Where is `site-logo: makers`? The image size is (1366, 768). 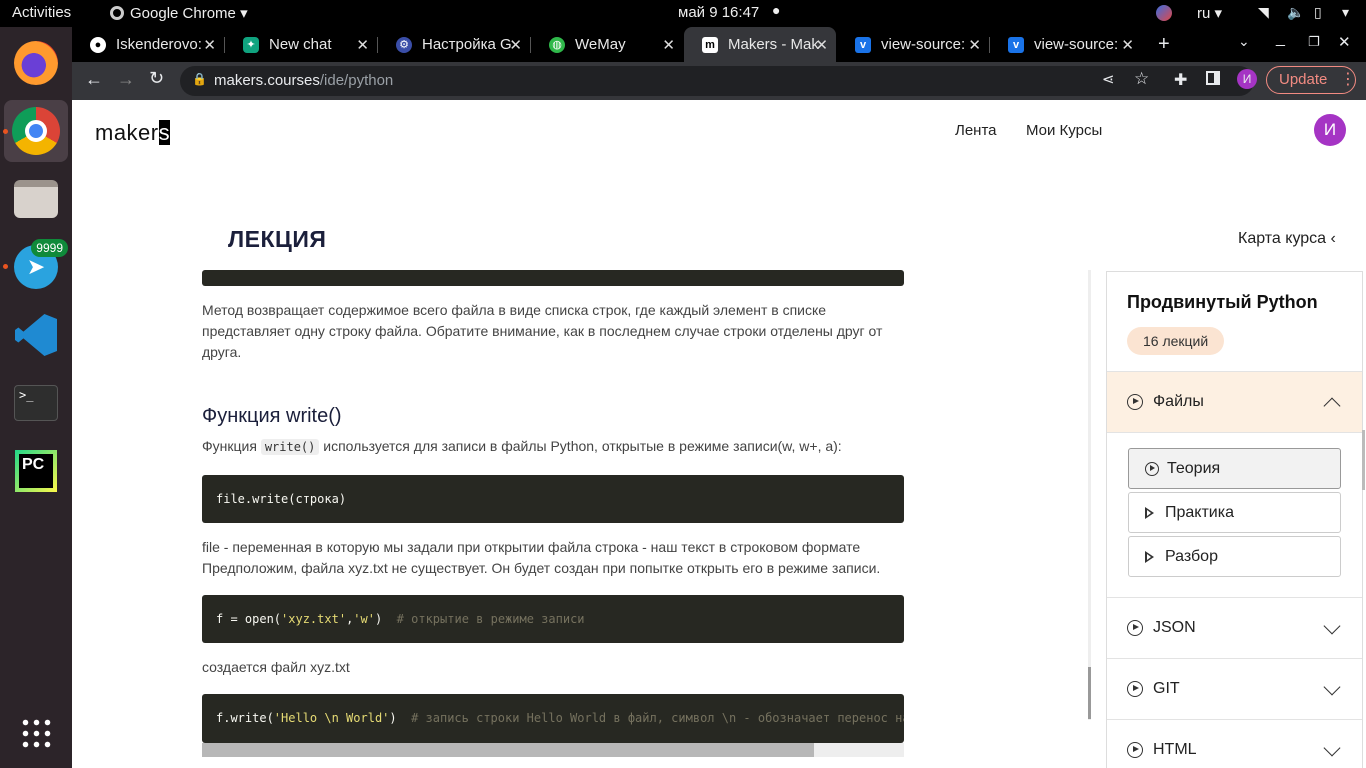 site-logo: makers is located at coordinates (133, 133).